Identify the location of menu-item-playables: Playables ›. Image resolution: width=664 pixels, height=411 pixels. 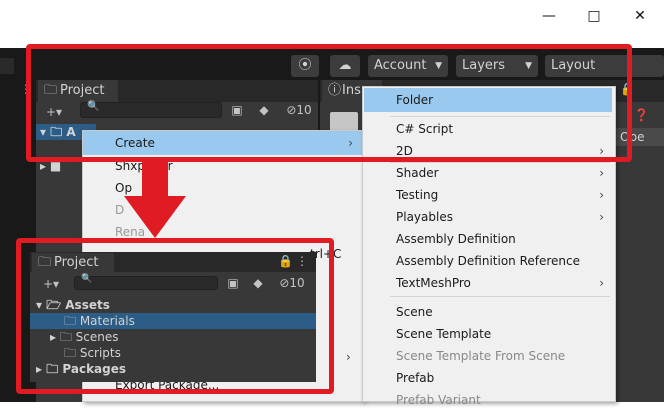
(501, 217).